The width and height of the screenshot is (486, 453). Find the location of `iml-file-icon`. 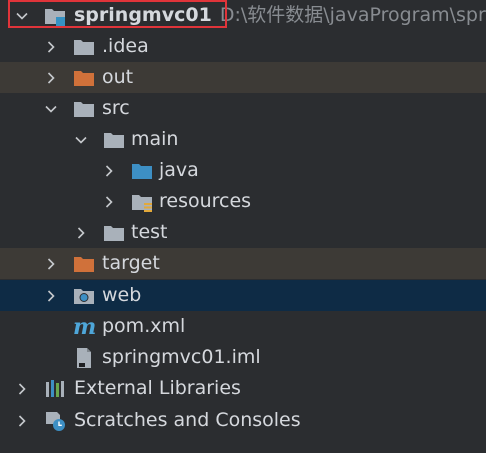

iml-file-icon is located at coordinates (84, 358).